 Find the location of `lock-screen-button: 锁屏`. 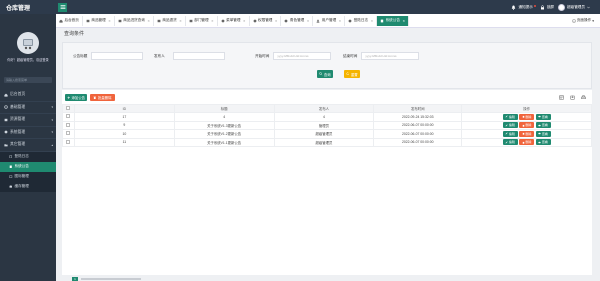

lock-screen-button: 锁屏 is located at coordinates (547, 7).